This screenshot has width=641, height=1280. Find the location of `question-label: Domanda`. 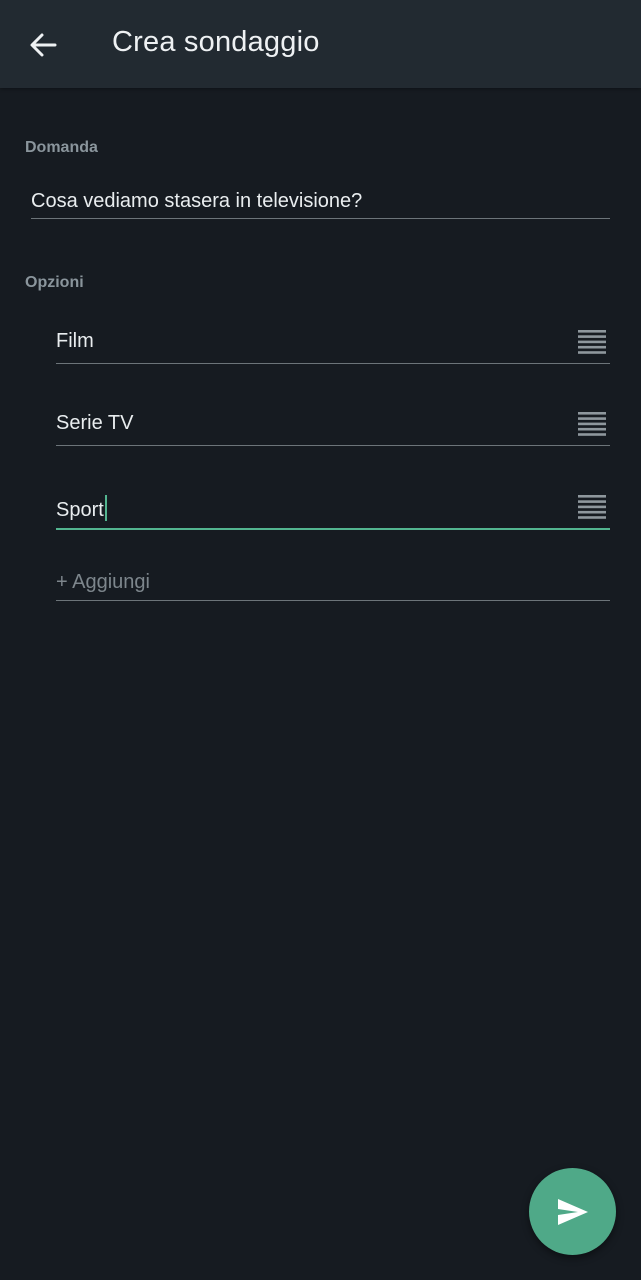

question-label: Domanda is located at coordinates (61, 147).